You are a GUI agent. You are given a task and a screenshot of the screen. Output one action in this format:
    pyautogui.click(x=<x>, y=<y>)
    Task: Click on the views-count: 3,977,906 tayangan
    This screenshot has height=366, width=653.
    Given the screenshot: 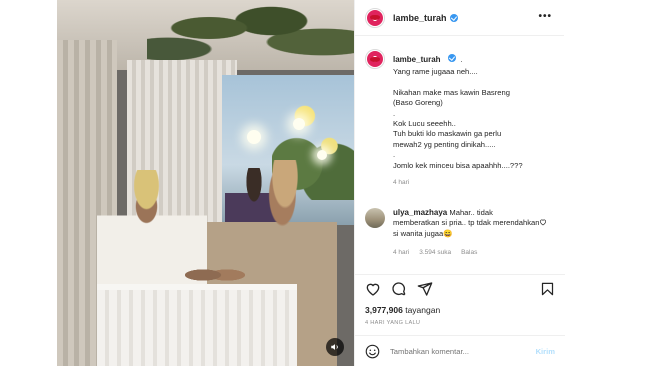 What is the action you would take?
    pyautogui.click(x=402, y=310)
    